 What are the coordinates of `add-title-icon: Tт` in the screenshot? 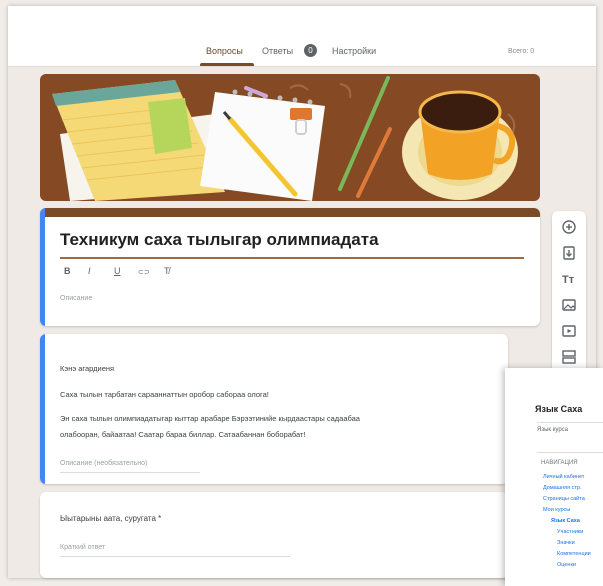 It's located at (569, 279).